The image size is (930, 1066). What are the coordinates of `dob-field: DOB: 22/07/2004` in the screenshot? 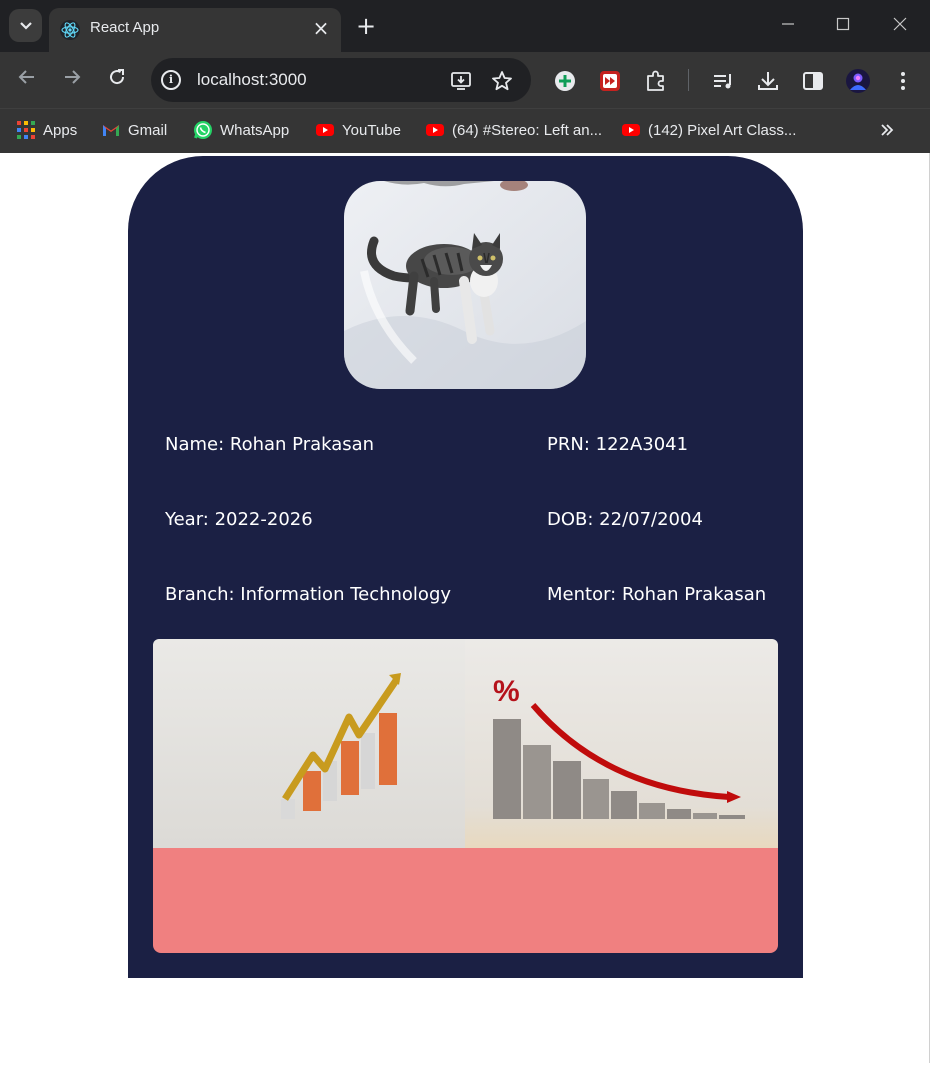 It's located at (625, 519).